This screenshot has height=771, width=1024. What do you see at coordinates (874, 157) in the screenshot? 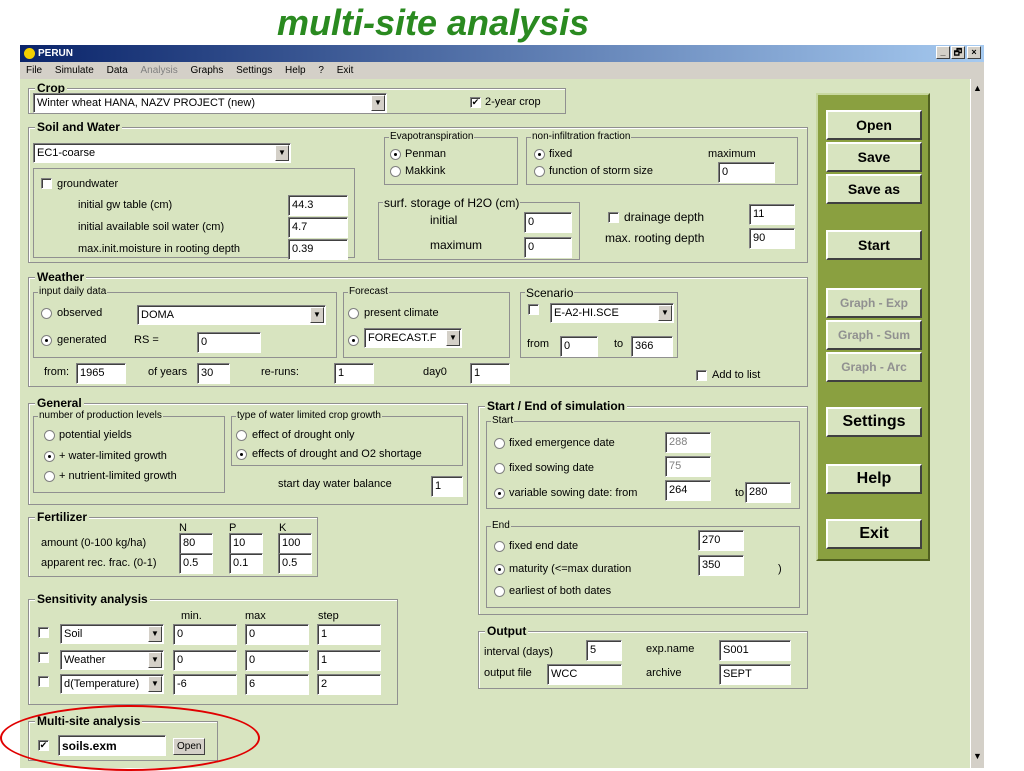
I see `save-button: Save` at bounding box center [874, 157].